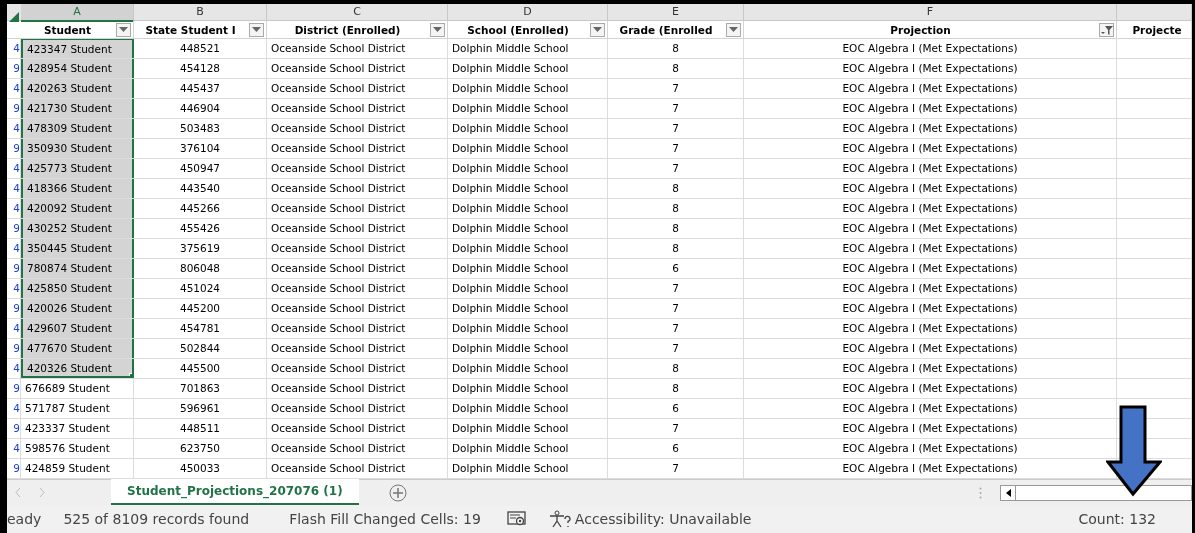  I want to click on table-cell: 598576 Student, so click(77, 449).